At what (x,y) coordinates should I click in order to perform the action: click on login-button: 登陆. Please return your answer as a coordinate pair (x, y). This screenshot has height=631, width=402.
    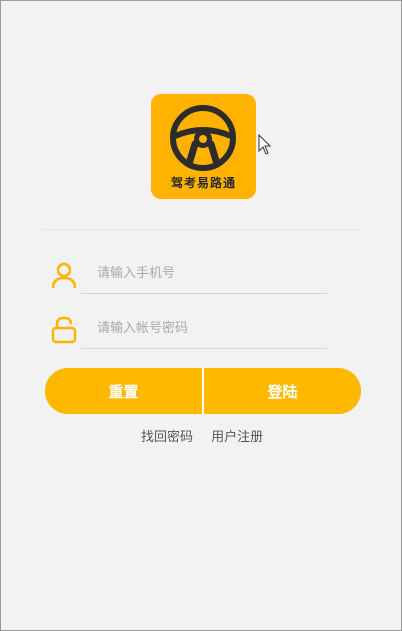
    Looking at the image, I should click on (282, 391).